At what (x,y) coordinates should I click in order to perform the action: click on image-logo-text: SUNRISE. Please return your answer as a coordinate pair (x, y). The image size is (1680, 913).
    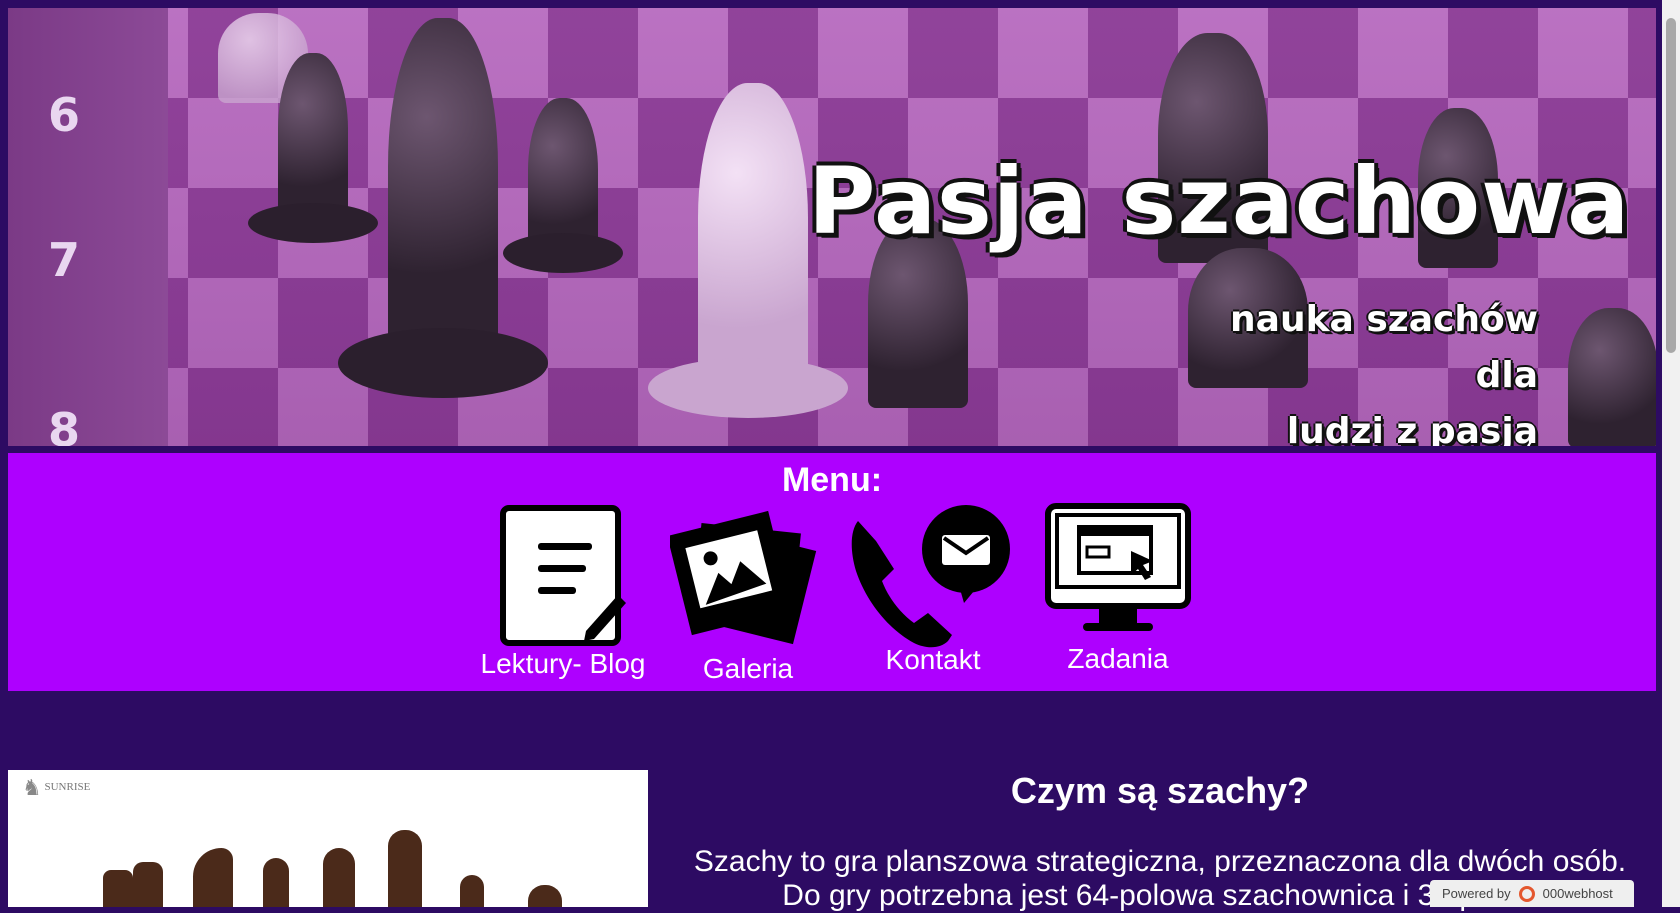
    Looking at the image, I should click on (67, 787).